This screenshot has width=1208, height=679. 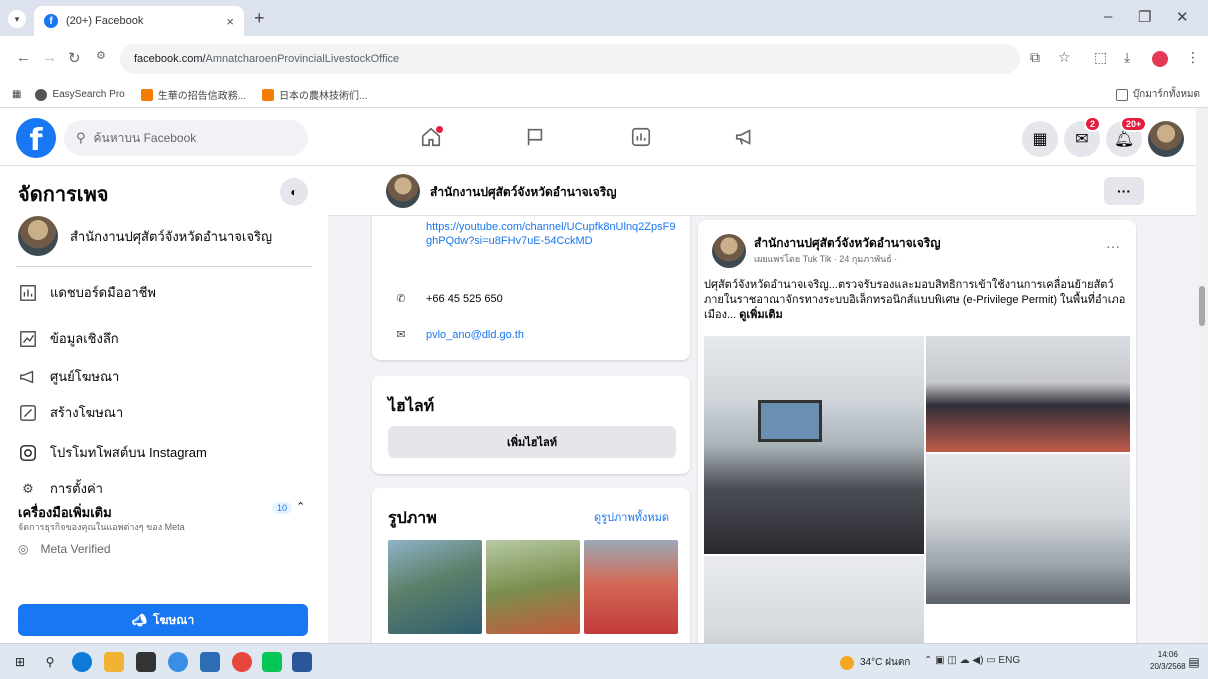 What do you see at coordinates (1193, 57) in the screenshot?
I see `browser-menu-icon: ⋮` at bounding box center [1193, 57].